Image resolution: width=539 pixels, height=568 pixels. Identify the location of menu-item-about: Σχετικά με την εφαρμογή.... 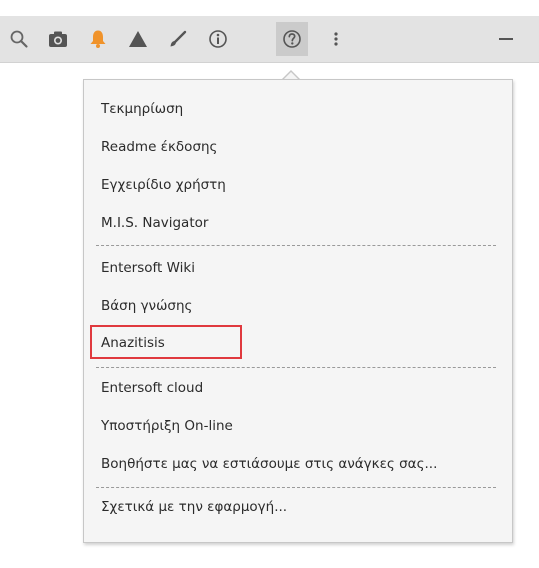
(194, 507).